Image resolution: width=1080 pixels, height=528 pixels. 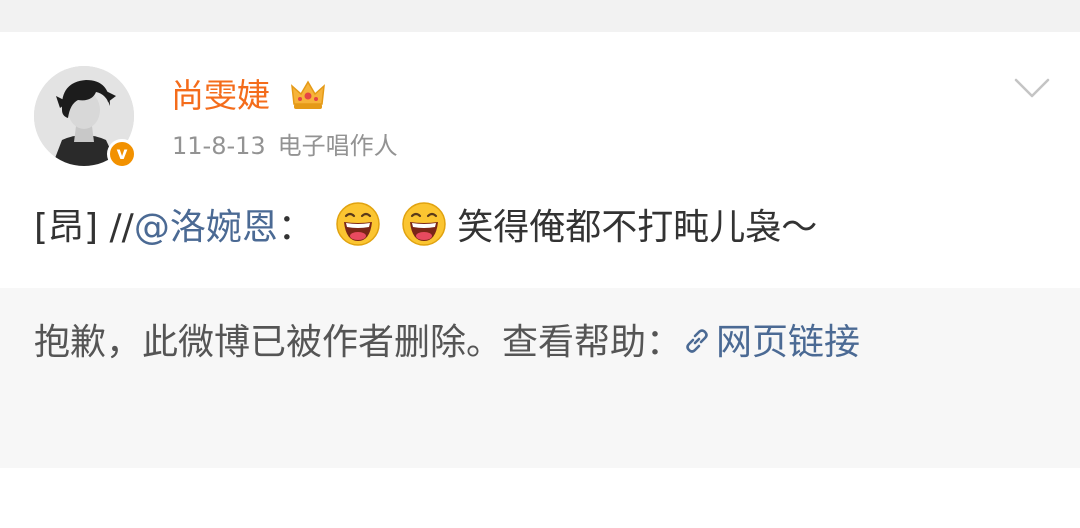 I want to click on emoticon-text: [昂], so click(x=66, y=227).